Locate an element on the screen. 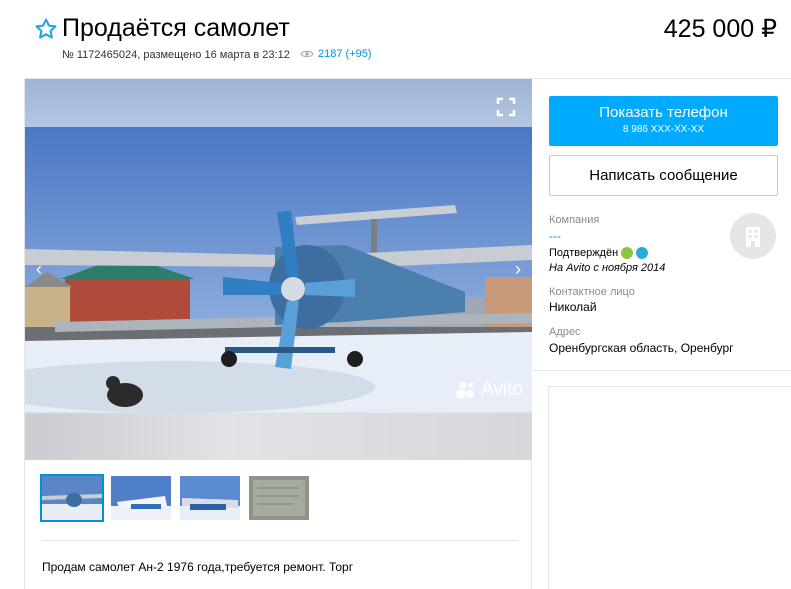 This screenshot has height=589, width=791. star-icon is located at coordinates (46, 29).